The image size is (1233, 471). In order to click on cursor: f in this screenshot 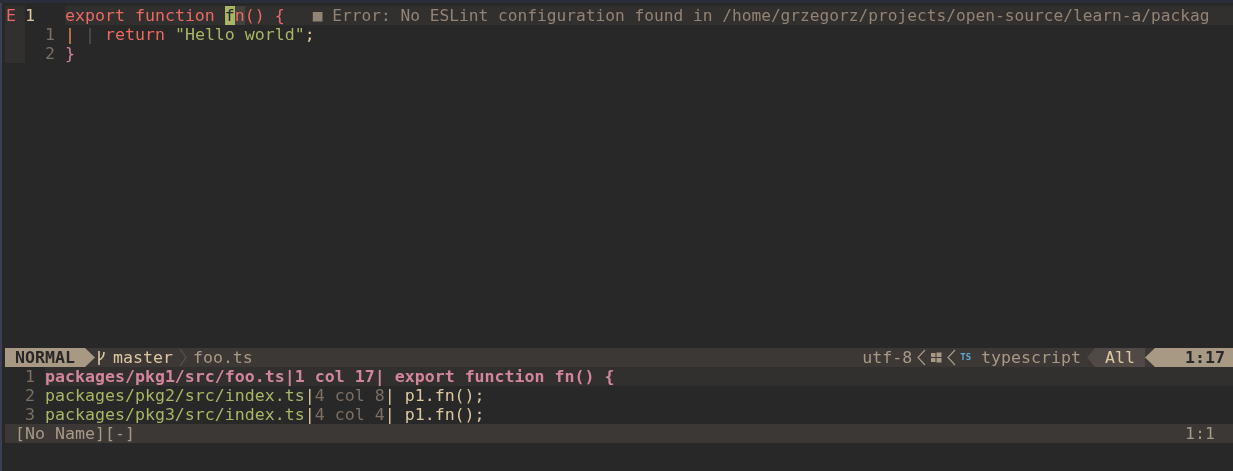, I will do `click(229, 15)`.